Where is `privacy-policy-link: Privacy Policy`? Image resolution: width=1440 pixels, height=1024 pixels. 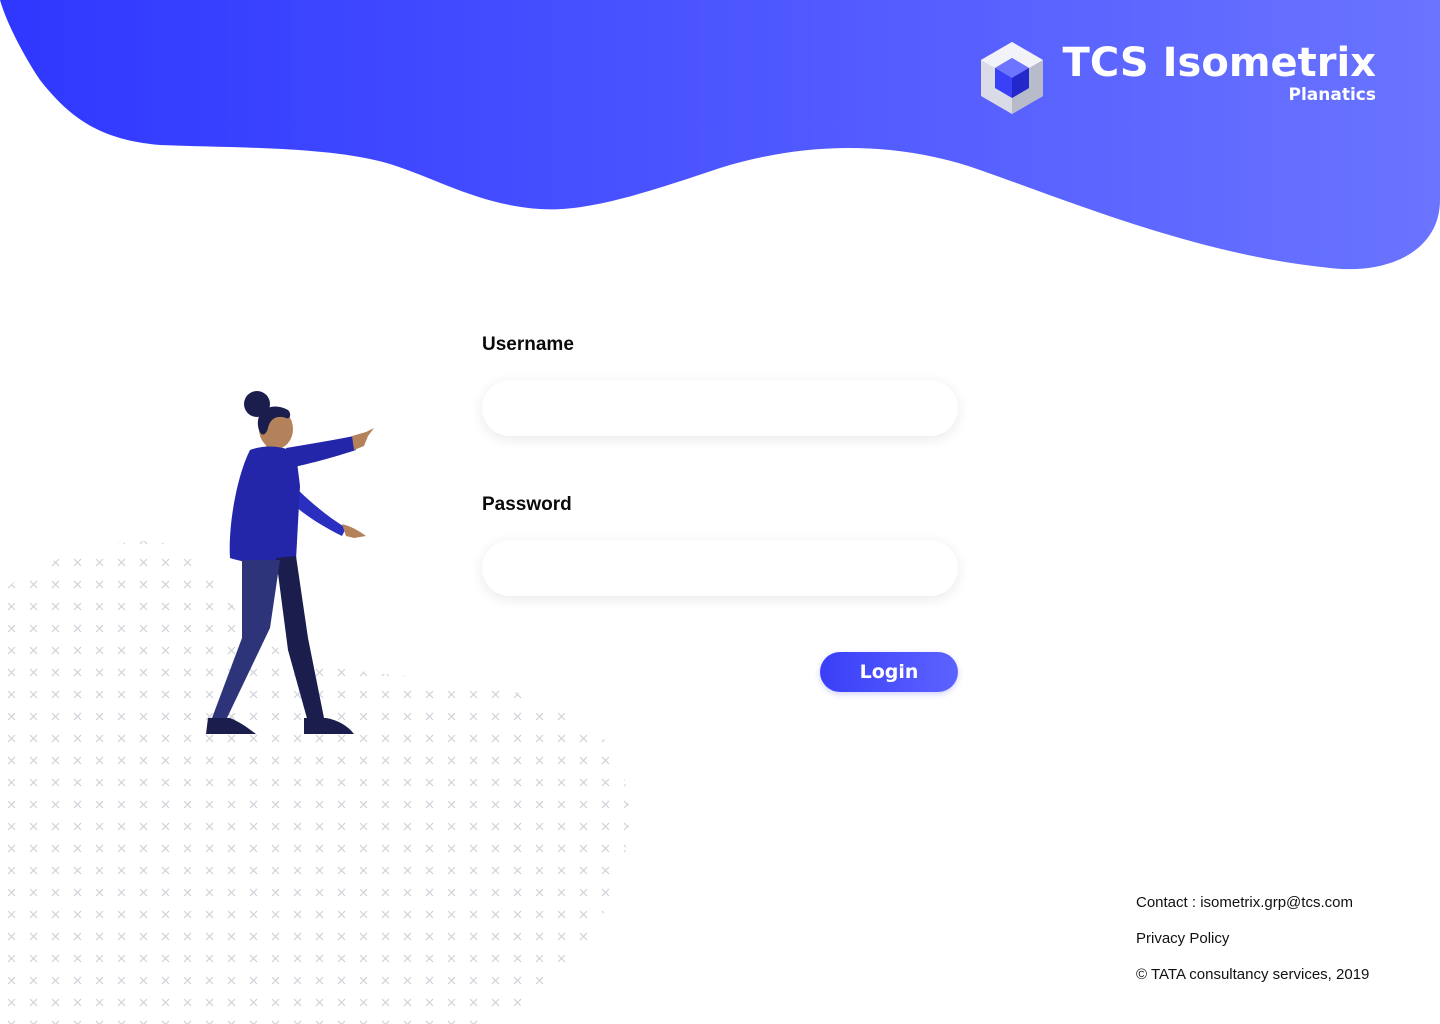 privacy-policy-link: Privacy Policy is located at coordinates (1252, 947).